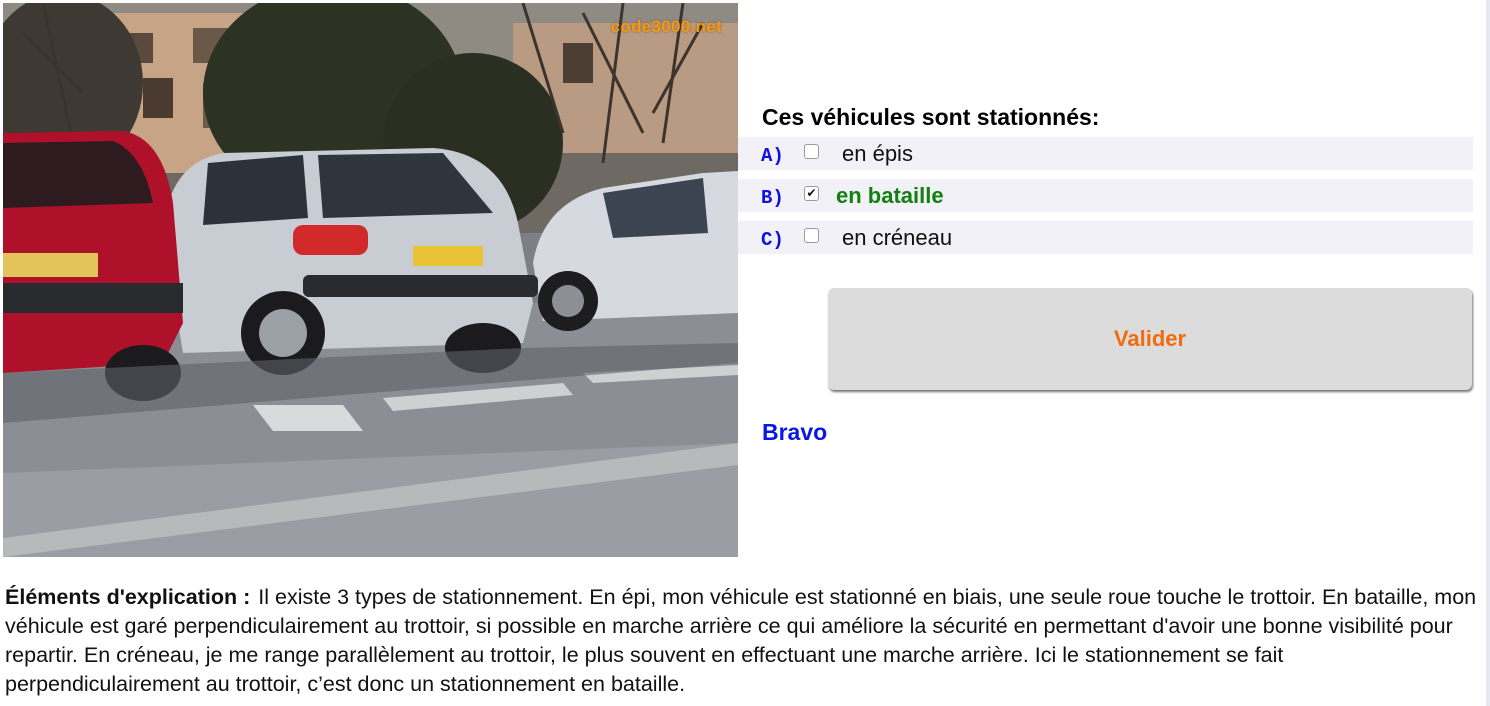 This screenshot has height=706, width=1490. Describe the element at coordinates (931, 117) in the screenshot. I see `question-title: Ces véhicules sont stationnés:` at that location.